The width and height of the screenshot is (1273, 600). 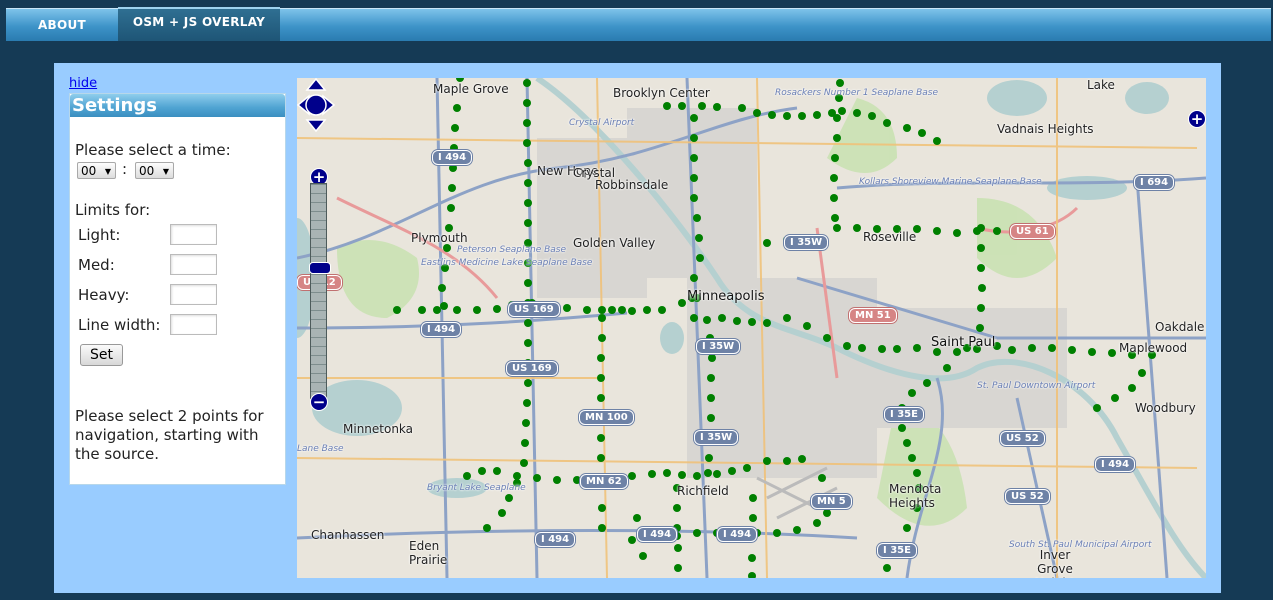 I want to click on tab-osm-js-overlay: OSM + JS OVERLAY, so click(x=199, y=24).